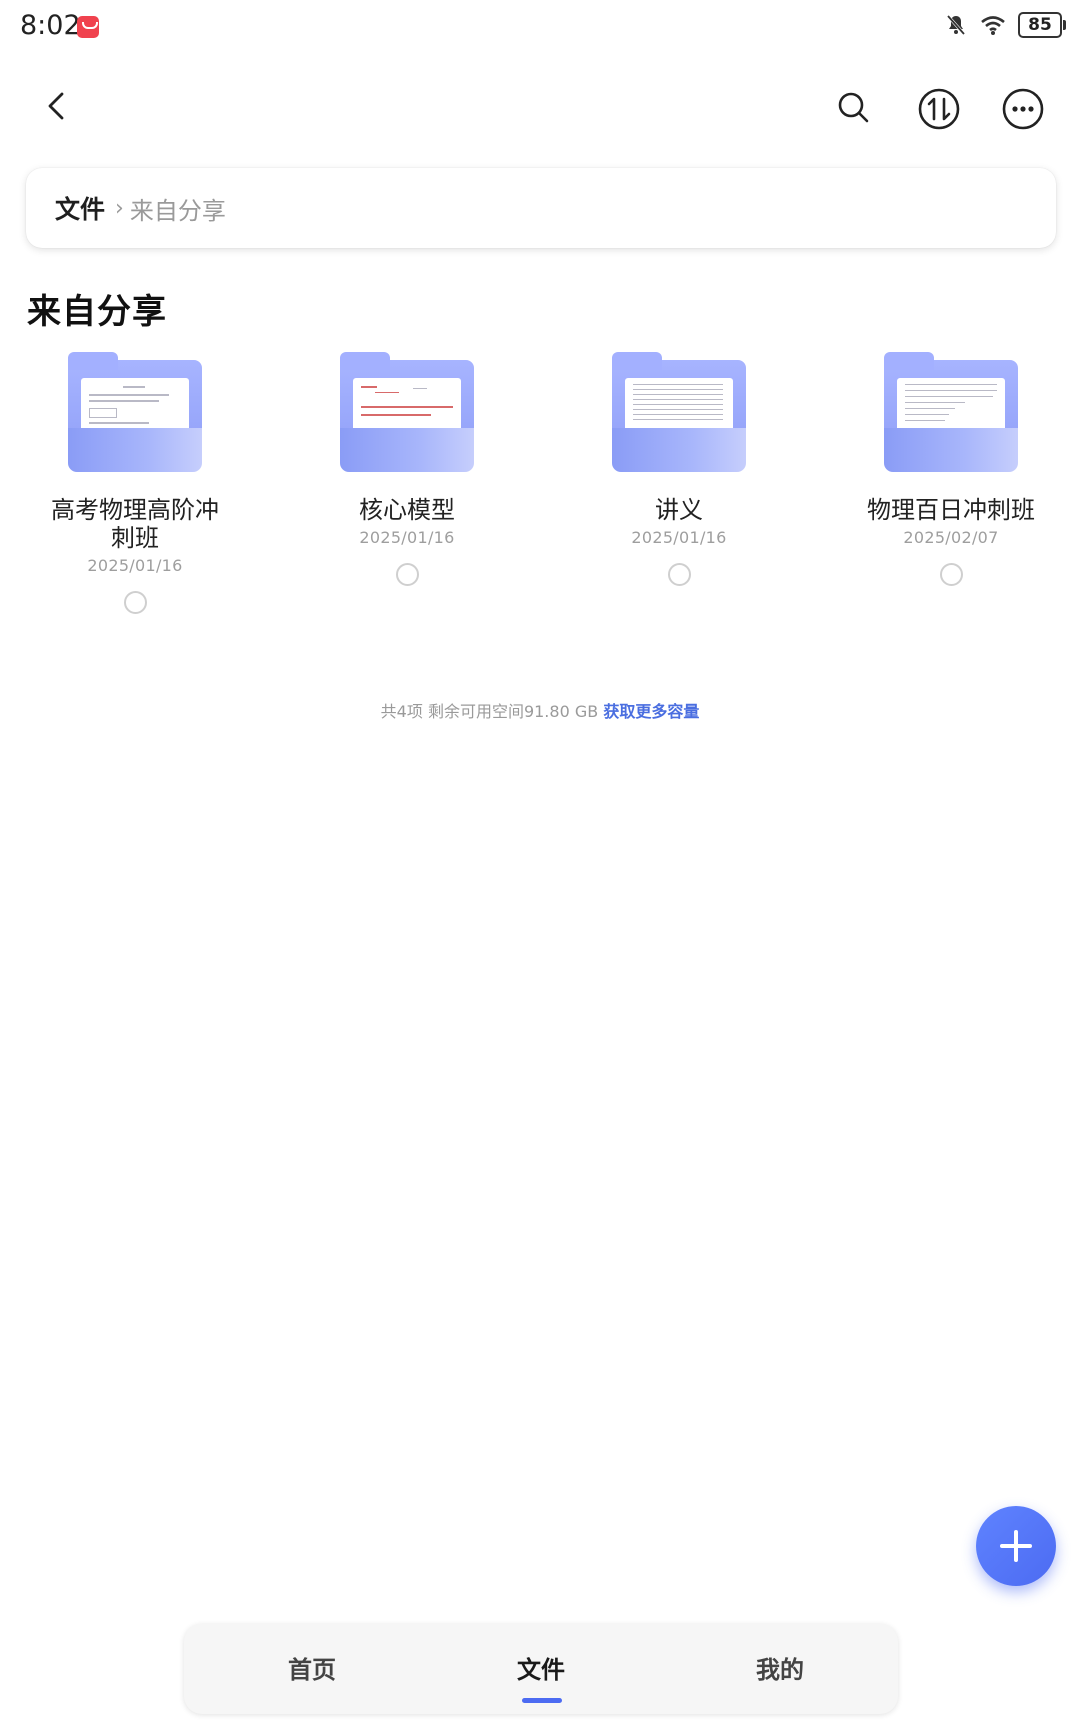 The height and width of the screenshot is (1728, 1080). What do you see at coordinates (651, 711) in the screenshot?
I see `get-more-storage-link: 获取更多容量` at bounding box center [651, 711].